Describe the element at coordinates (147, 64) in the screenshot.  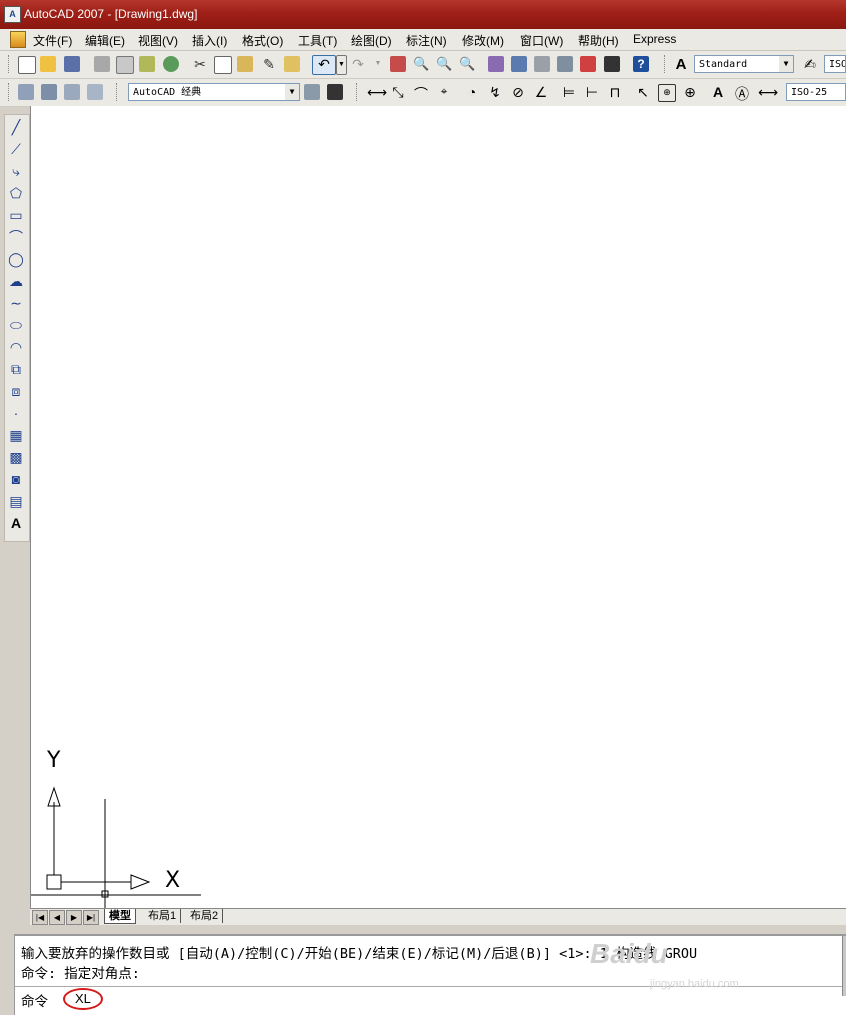
I see `publish-icon` at that location.